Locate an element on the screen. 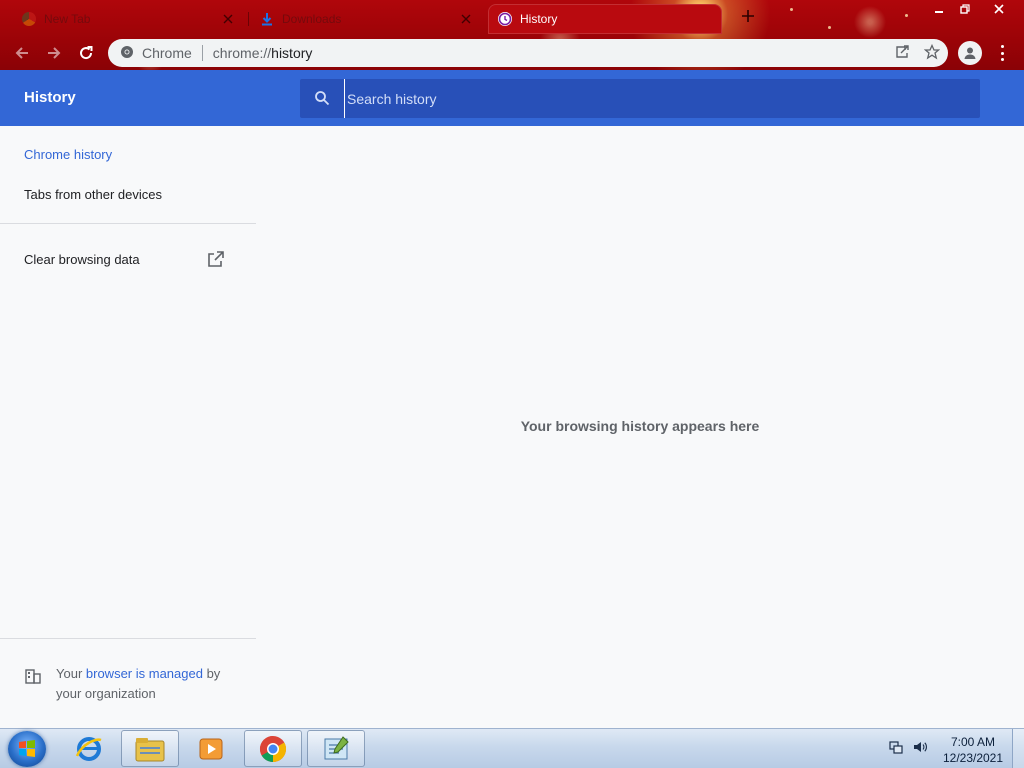 The image size is (1024, 768). tab-new-tab: New Tab is located at coordinates (129, 19).